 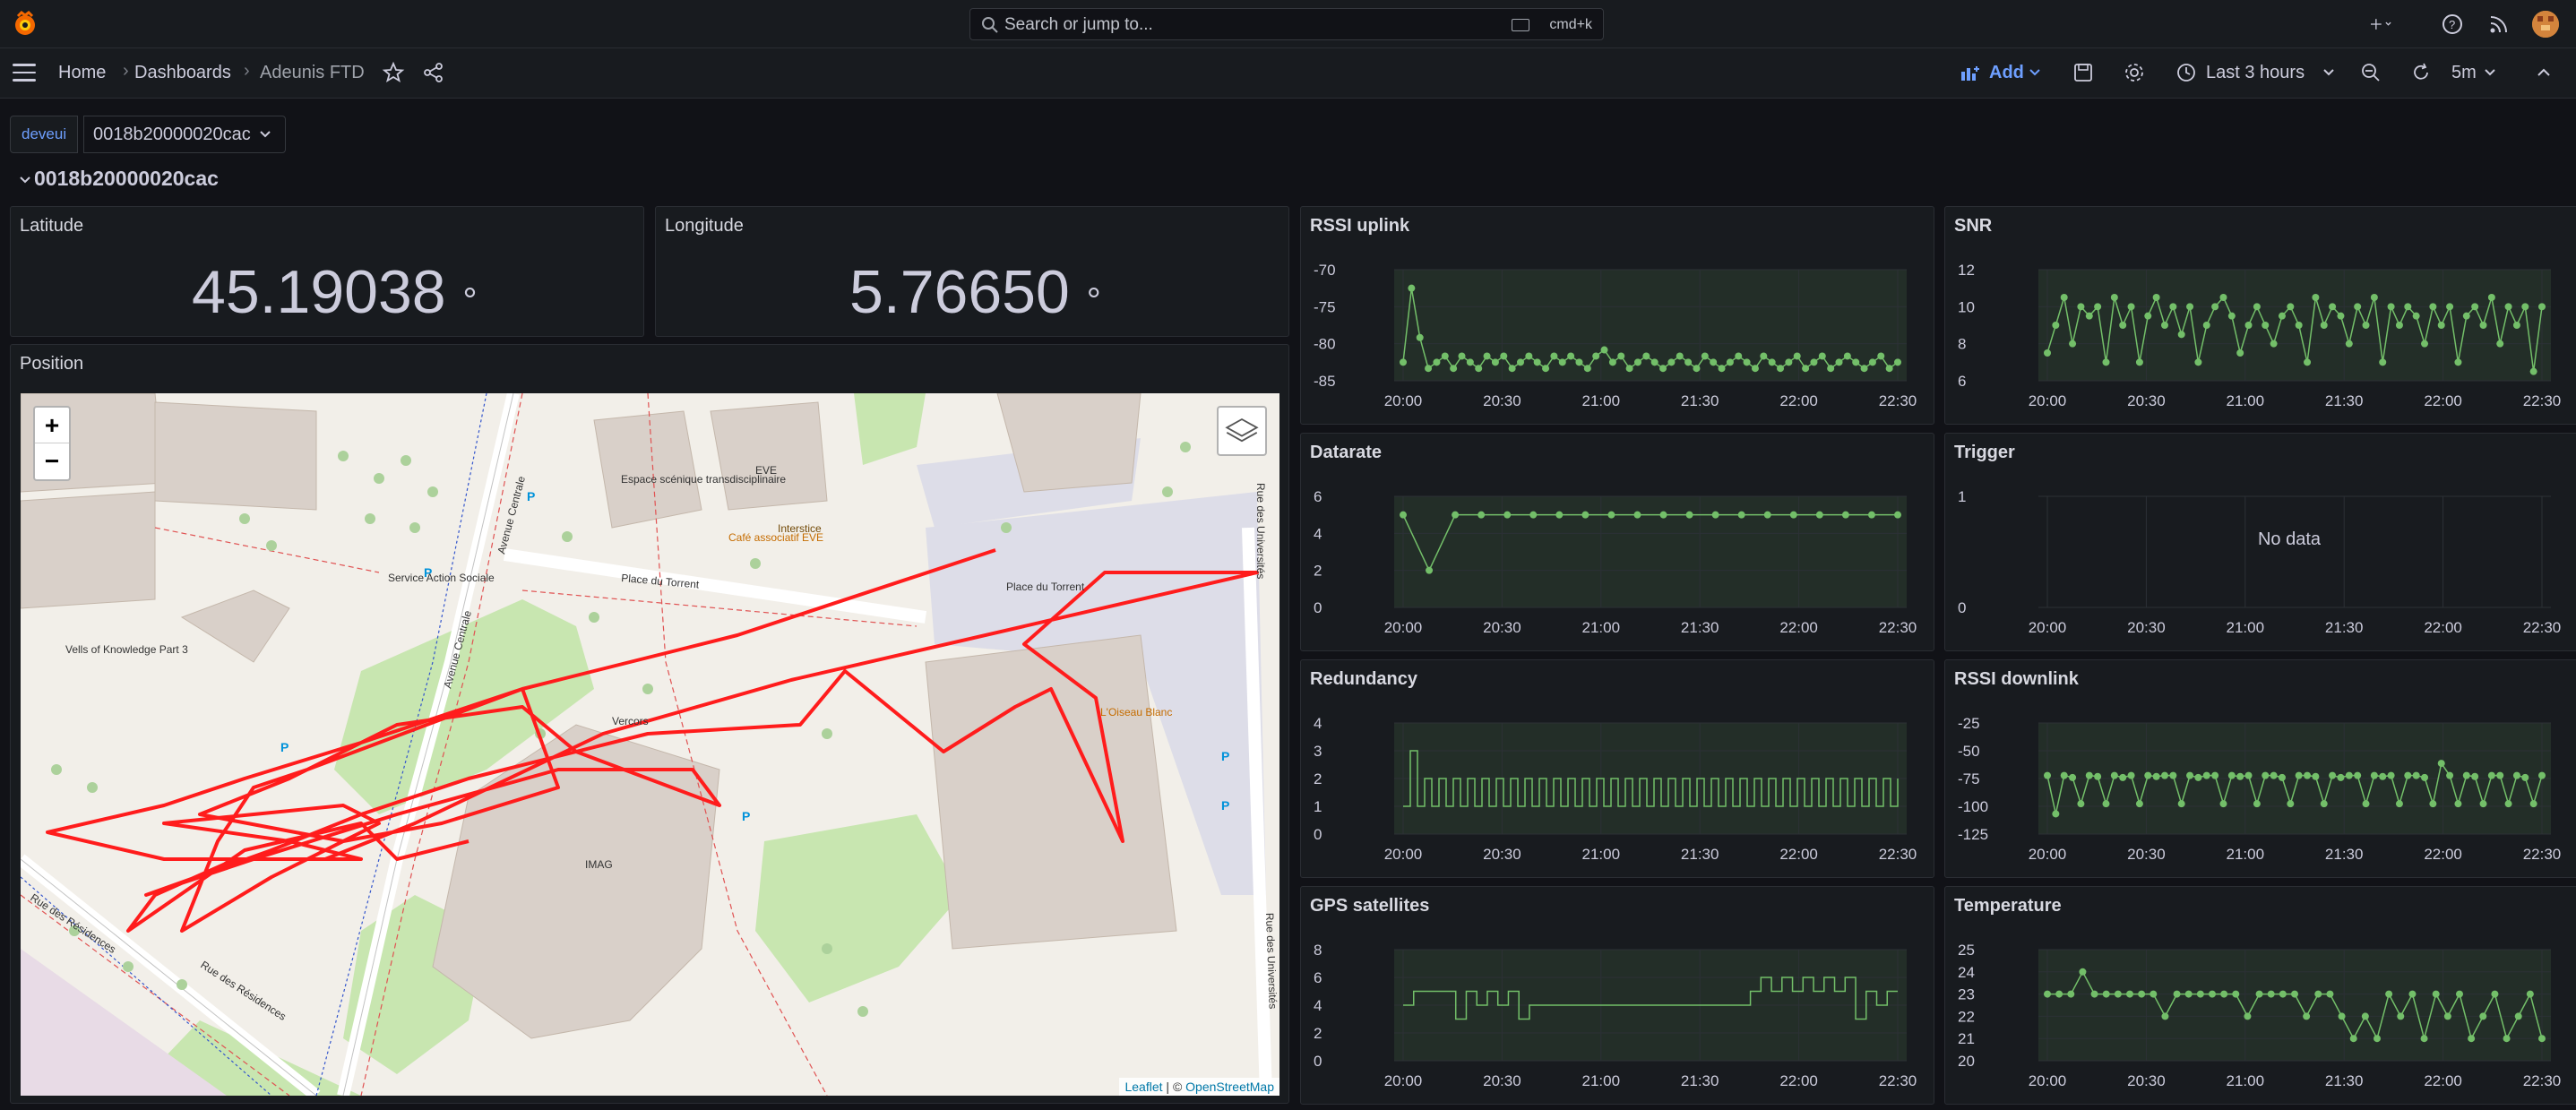 What do you see at coordinates (2499, 24) in the screenshot?
I see `rss-news-icon` at bounding box center [2499, 24].